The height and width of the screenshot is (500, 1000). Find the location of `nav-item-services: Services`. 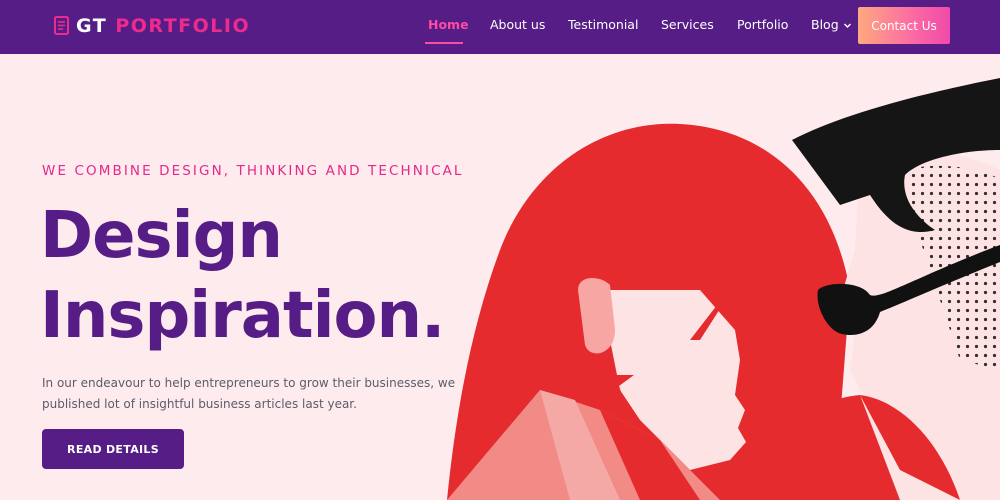

nav-item-services: Services is located at coordinates (687, 24).